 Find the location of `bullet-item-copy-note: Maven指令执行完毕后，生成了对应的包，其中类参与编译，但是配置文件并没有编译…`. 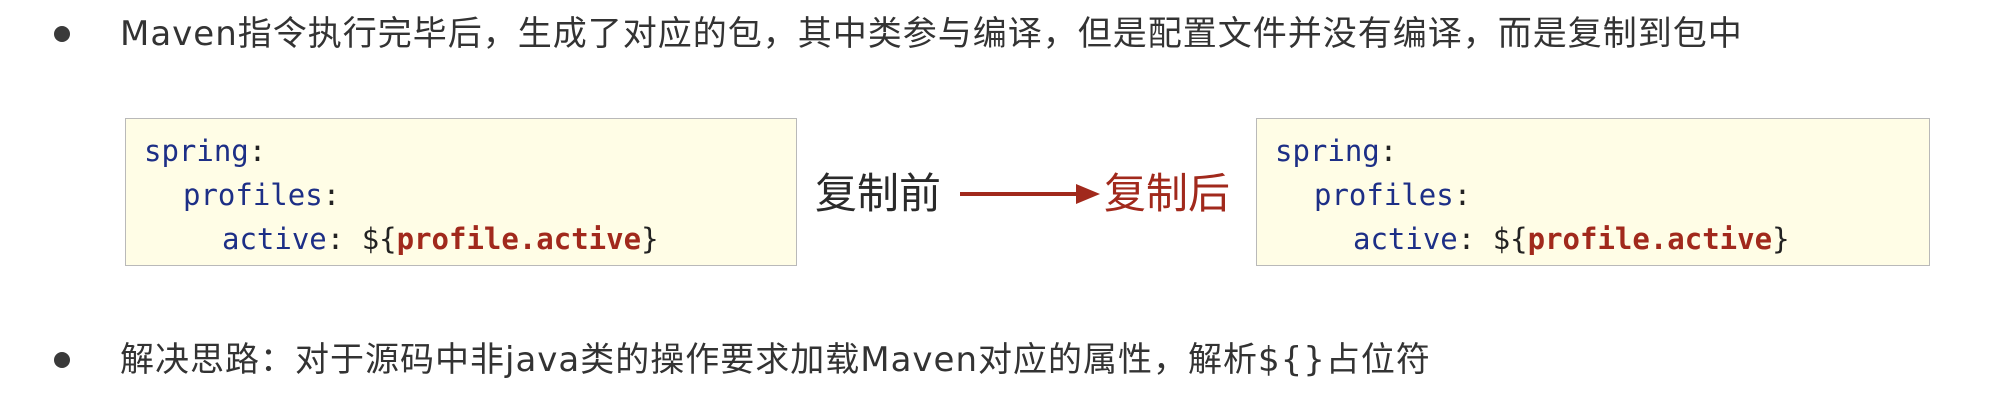

bullet-item-copy-note: Maven指令执行完毕后，生成了对应的包，其中类参与编译，但是配置文件并没有编译… is located at coordinates (1004, 34).